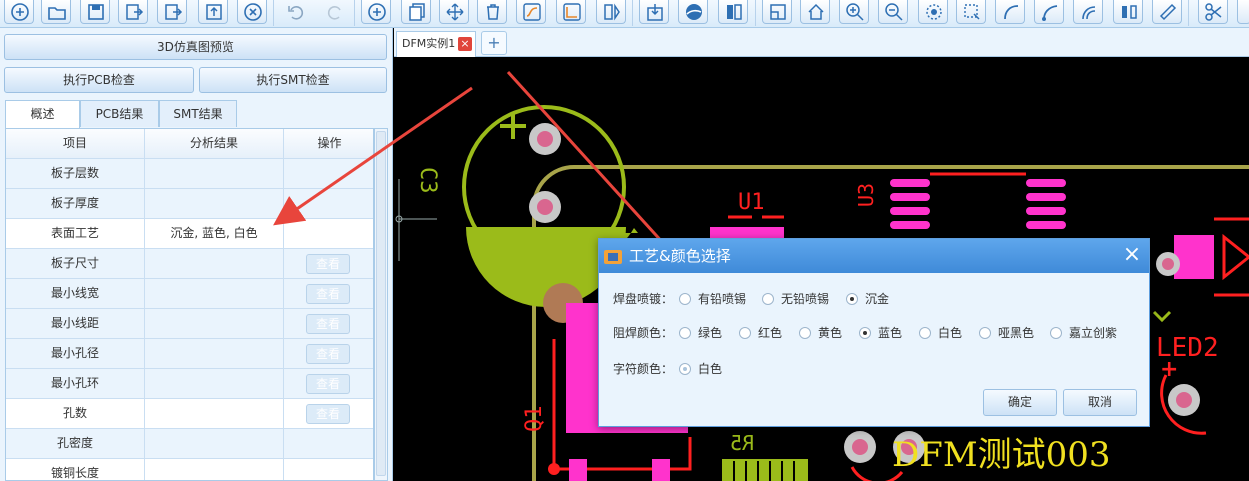 This screenshot has height=481, width=1249. I want to click on add-circle-icon, so click(376, 12).